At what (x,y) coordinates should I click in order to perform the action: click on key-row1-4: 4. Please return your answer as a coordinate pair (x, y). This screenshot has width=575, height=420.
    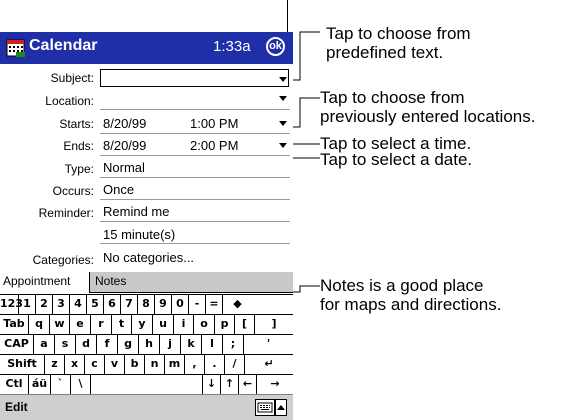
    Looking at the image, I should click on (78, 304).